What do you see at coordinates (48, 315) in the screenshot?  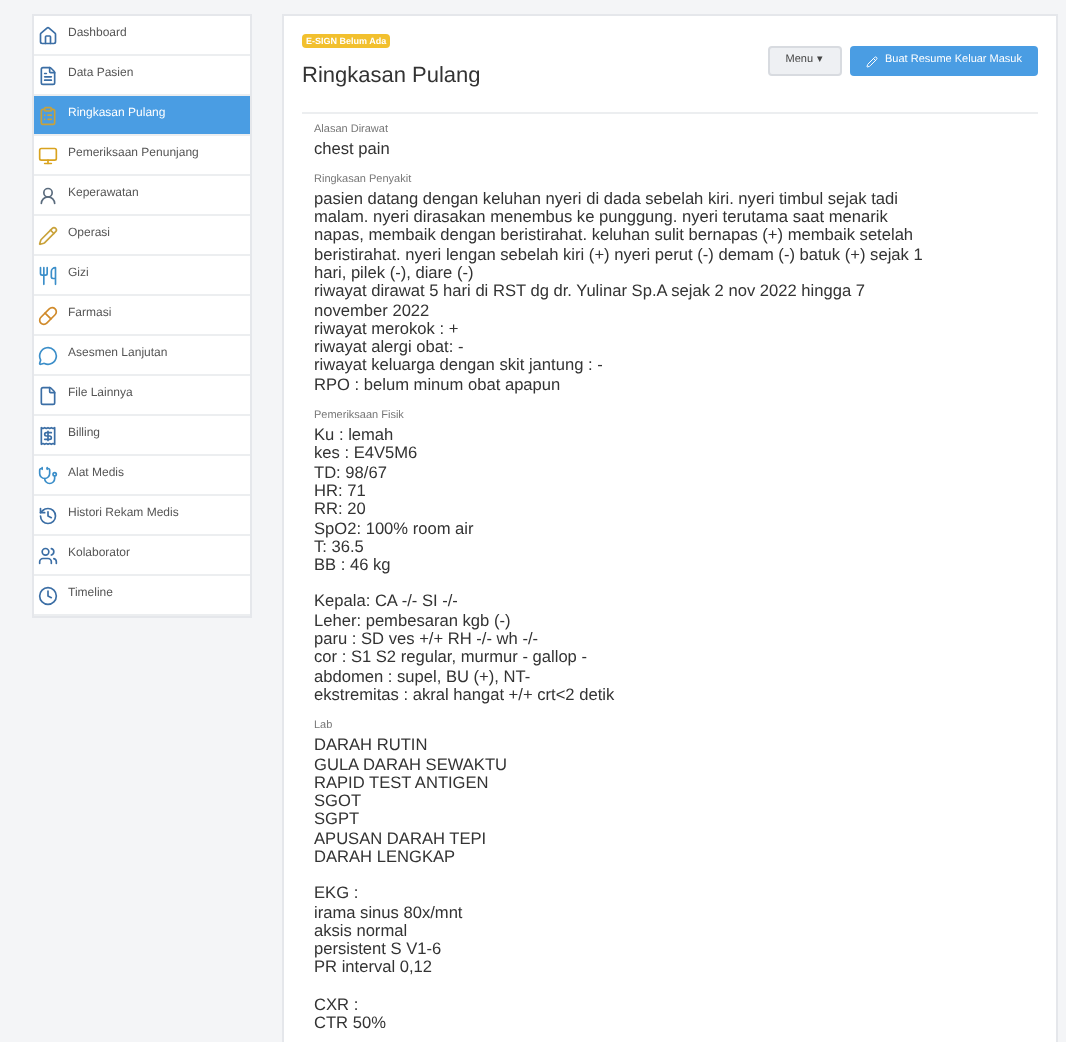 I see `pill-icon` at bounding box center [48, 315].